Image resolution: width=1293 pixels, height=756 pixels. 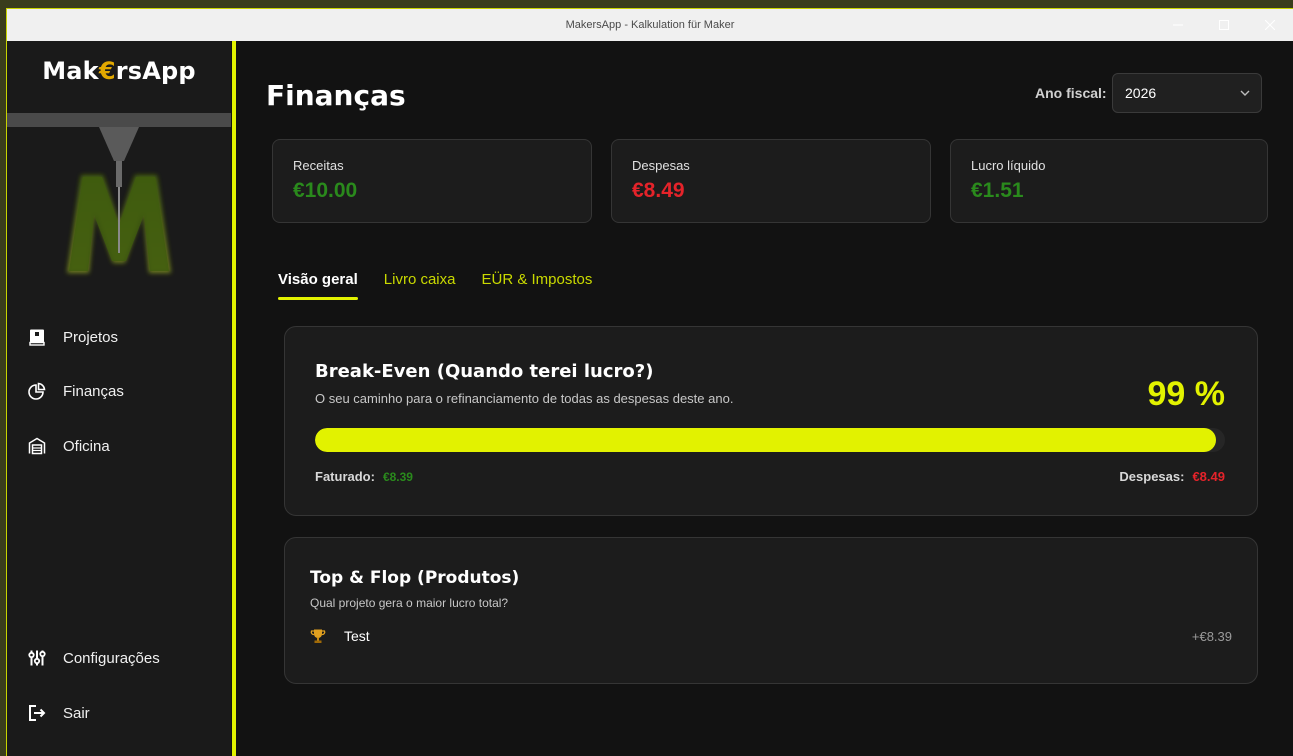 What do you see at coordinates (771, 181) in the screenshot?
I see `kpi-card-despesas: Despesas €8.49` at bounding box center [771, 181].